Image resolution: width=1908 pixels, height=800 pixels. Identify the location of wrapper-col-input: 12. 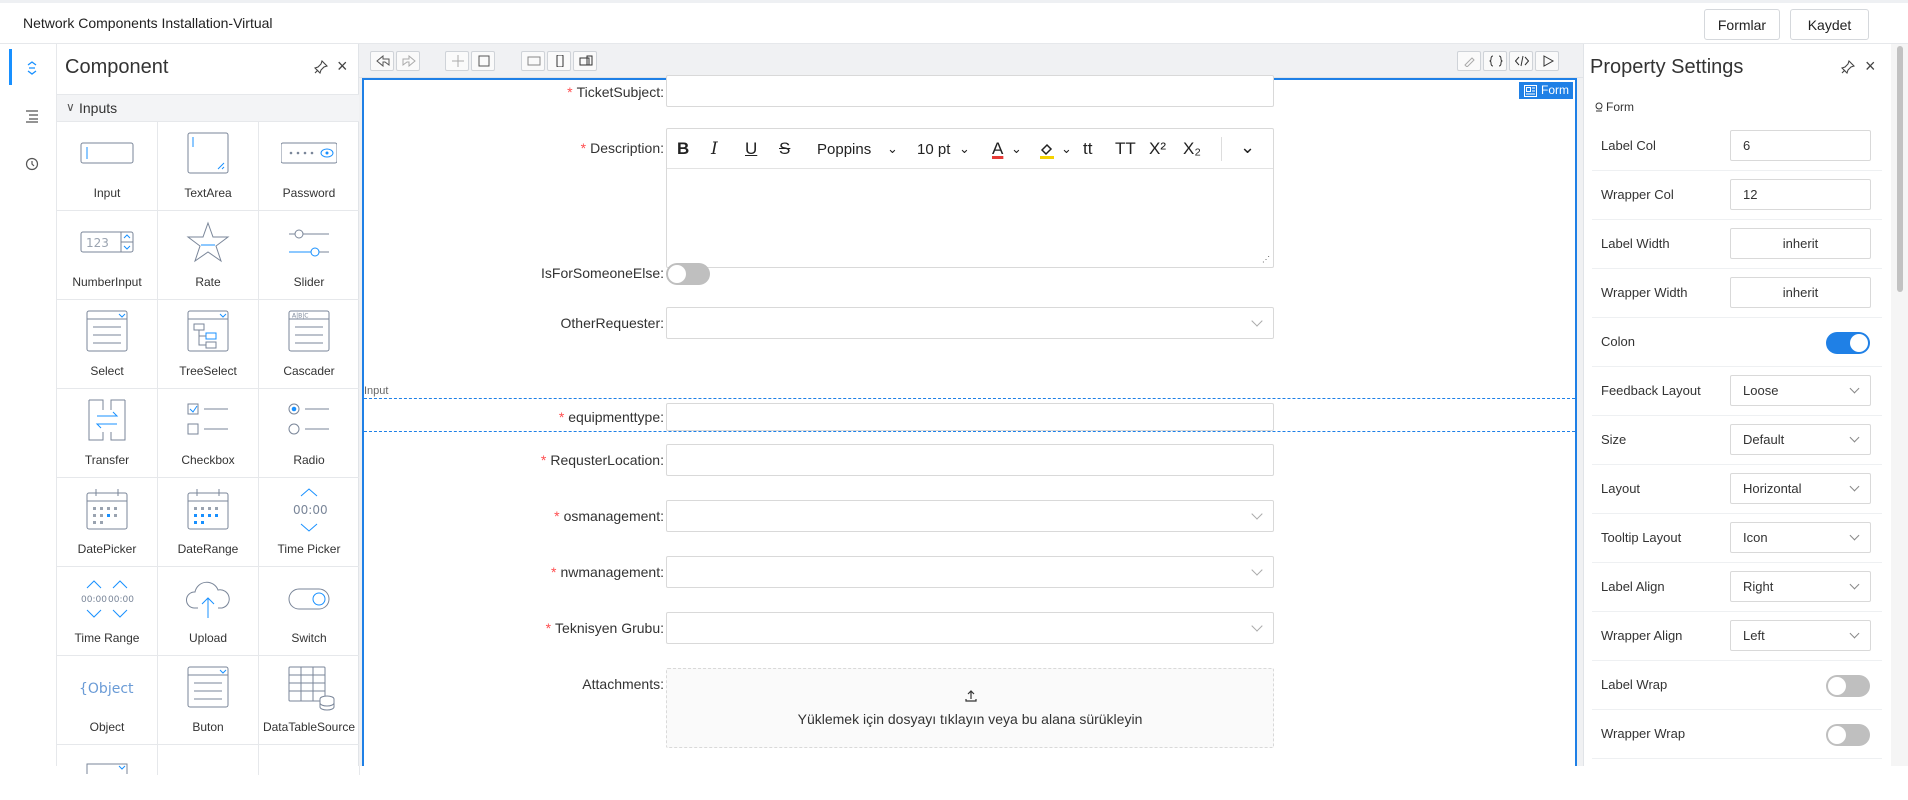
(1800, 194).